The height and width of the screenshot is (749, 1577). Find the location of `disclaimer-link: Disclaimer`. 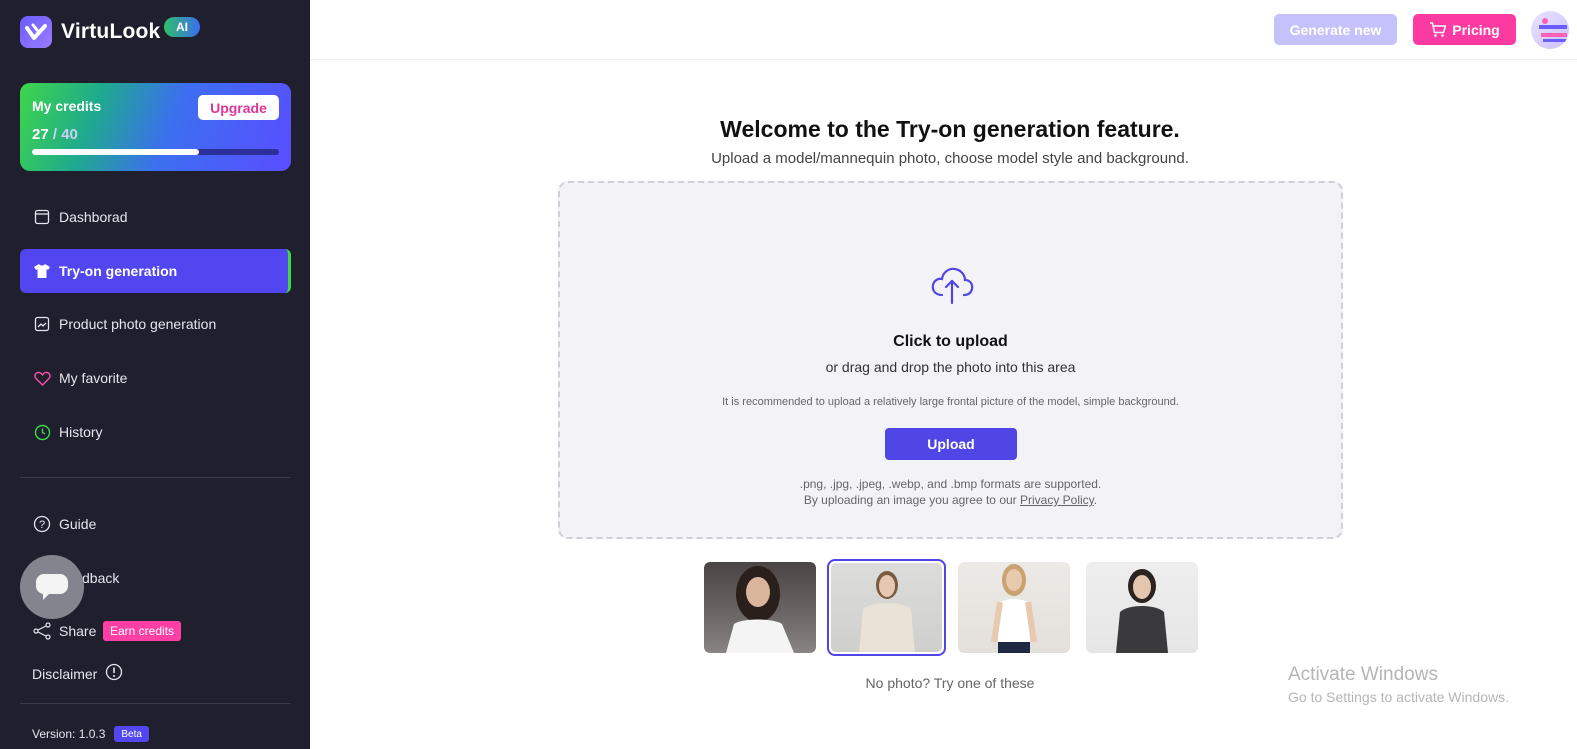

disclaimer-link: Disclaimer is located at coordinates (77, 673).